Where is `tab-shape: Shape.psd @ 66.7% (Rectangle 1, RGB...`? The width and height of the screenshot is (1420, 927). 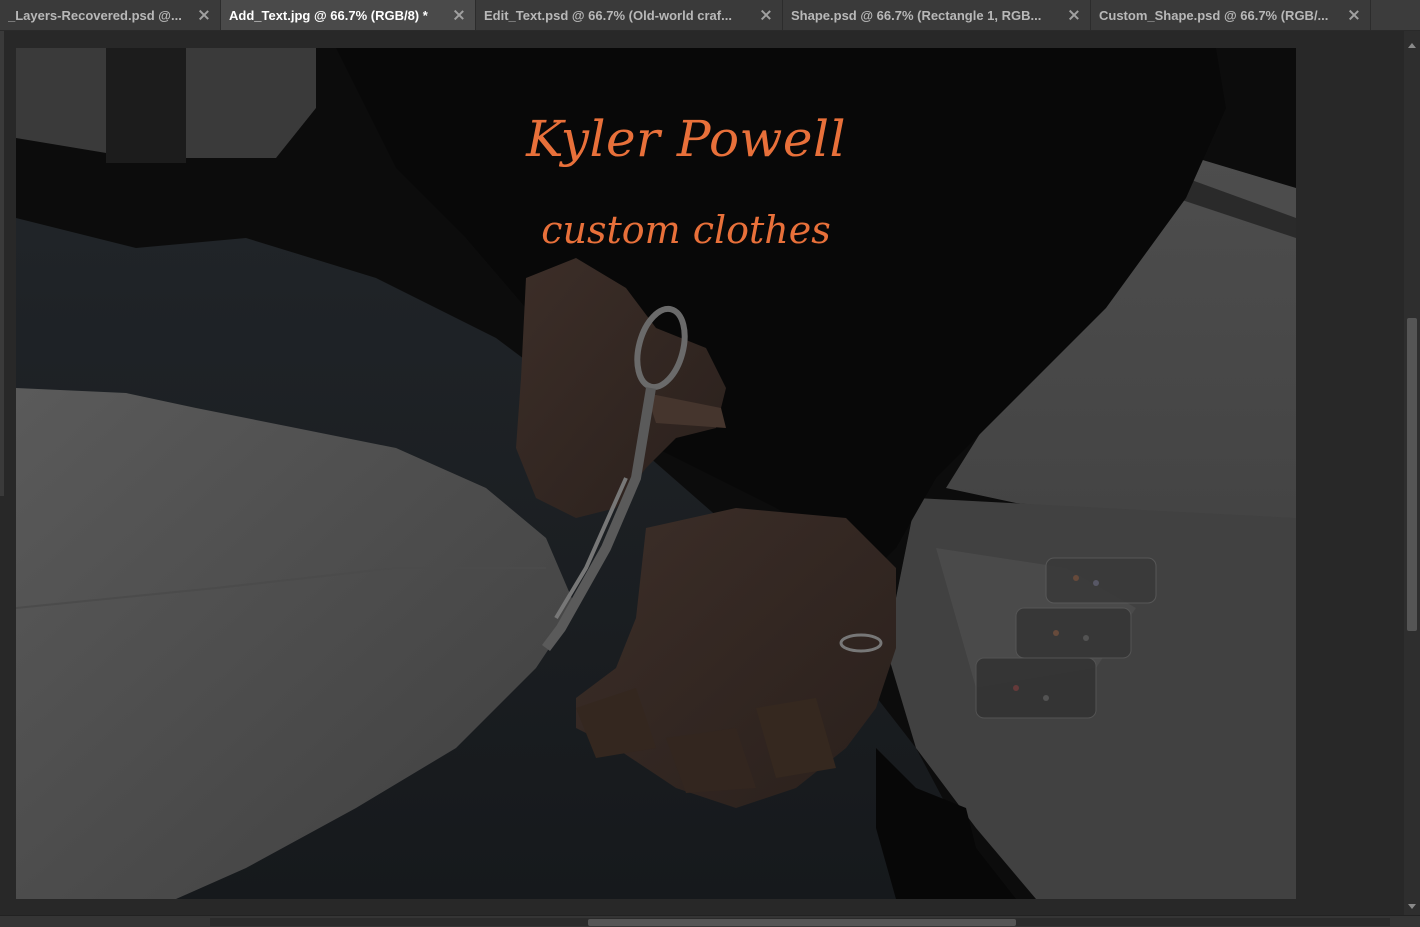 tab-shape: Shape.psd @ 66.7% (Rectangle 1, RGB... is located at coordinates (937, 15).